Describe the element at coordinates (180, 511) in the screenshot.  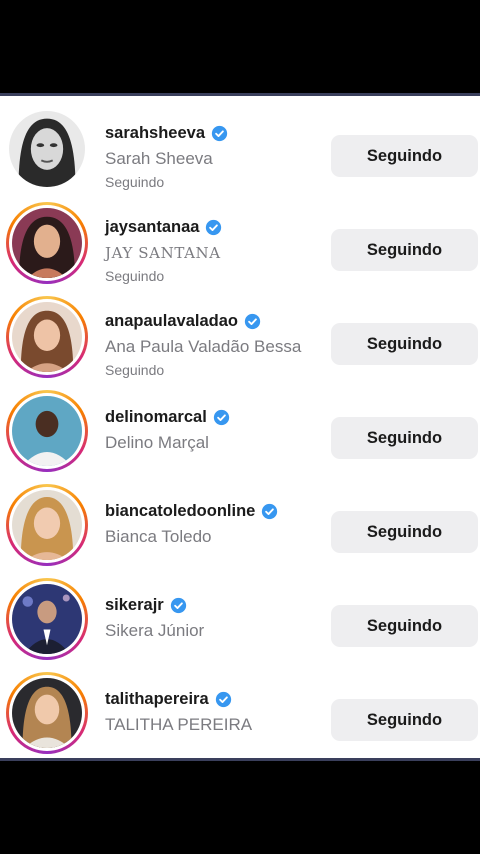
I see `username: biancatoledoonline` at that location.